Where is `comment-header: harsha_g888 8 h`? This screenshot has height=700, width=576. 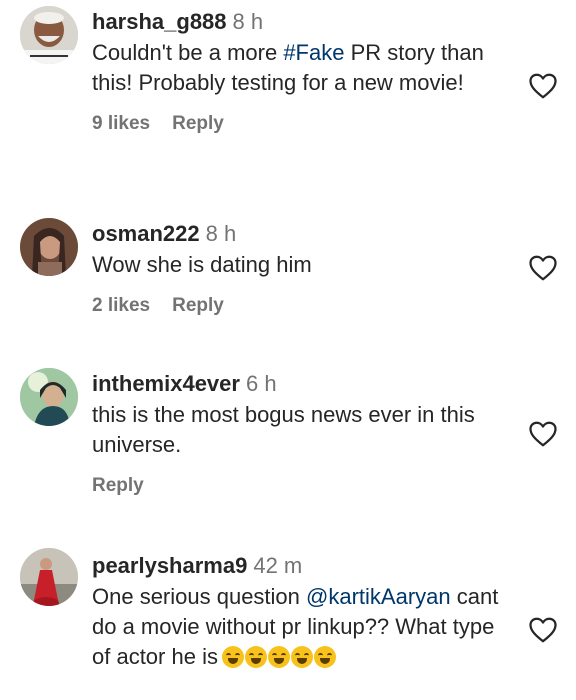
comment-header: harsha_g888 8 h is located at coordinates (302, 22).